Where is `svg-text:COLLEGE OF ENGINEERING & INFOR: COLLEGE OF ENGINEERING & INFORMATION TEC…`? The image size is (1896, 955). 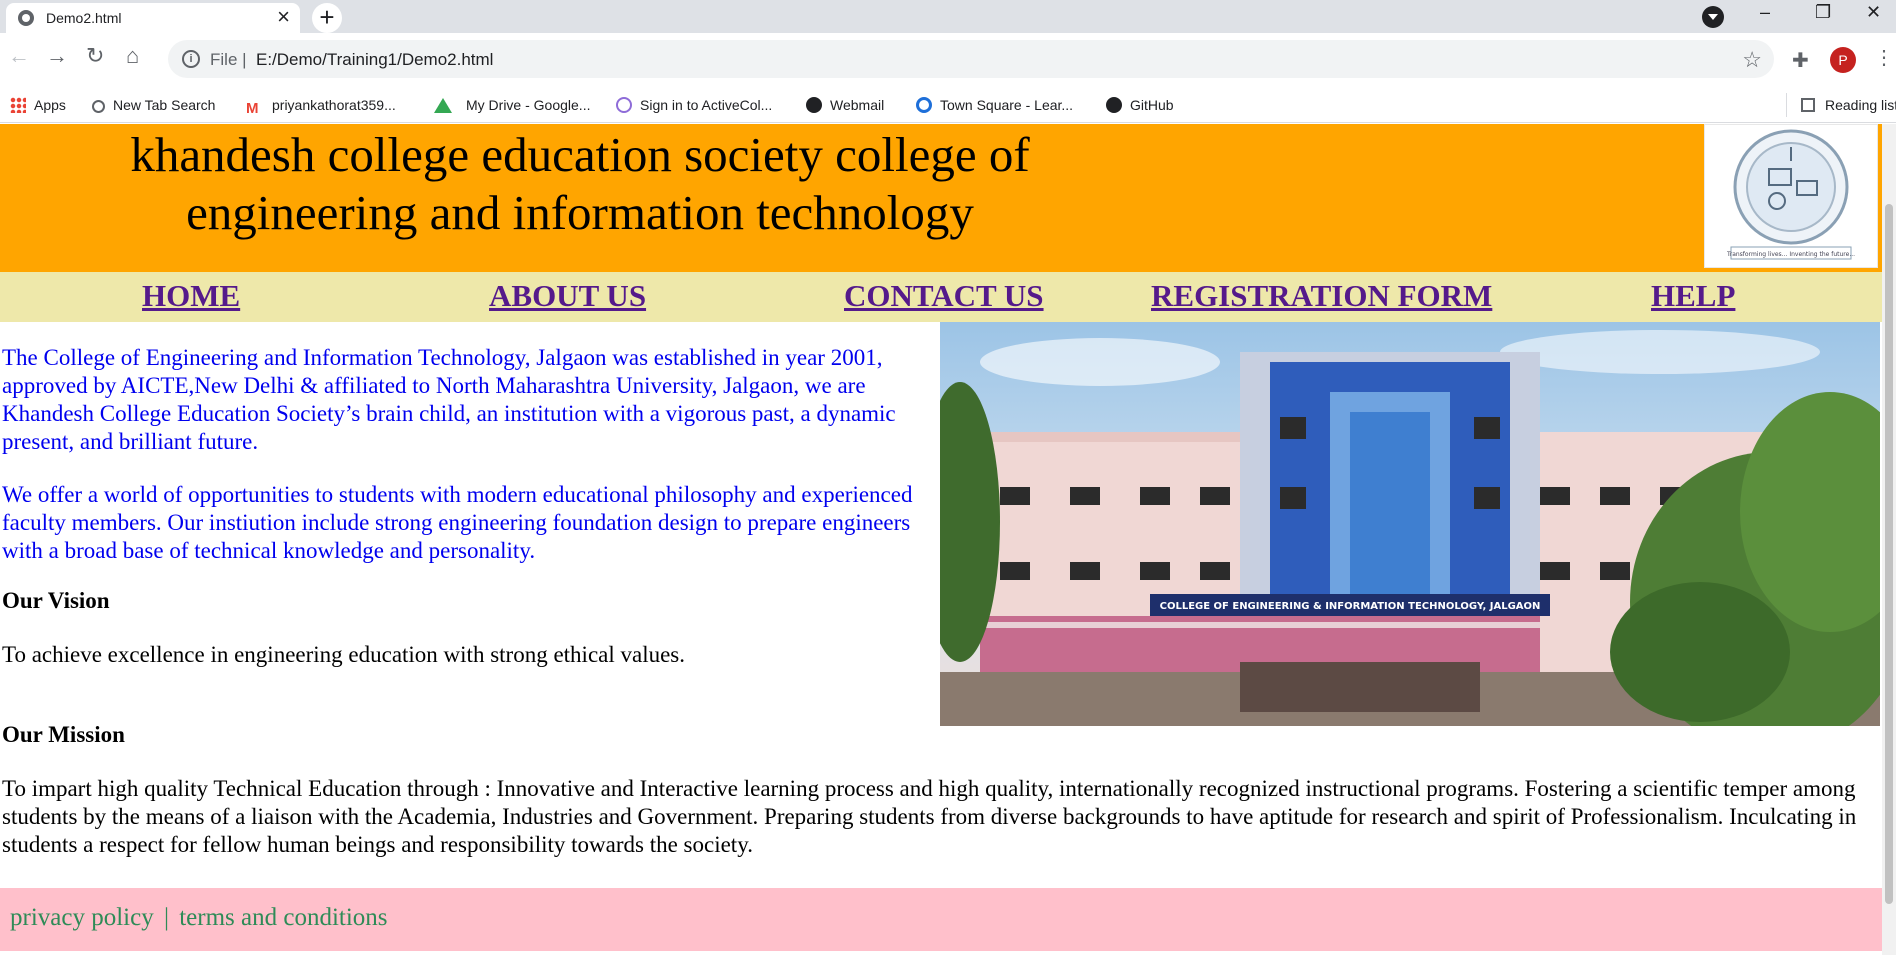 svg-text:COLLEGE OF ENGINEERING & INFOR: COLLEGE OF ENGINEERING & INFORMATION TEC… is located at coordinates (1350, 606).